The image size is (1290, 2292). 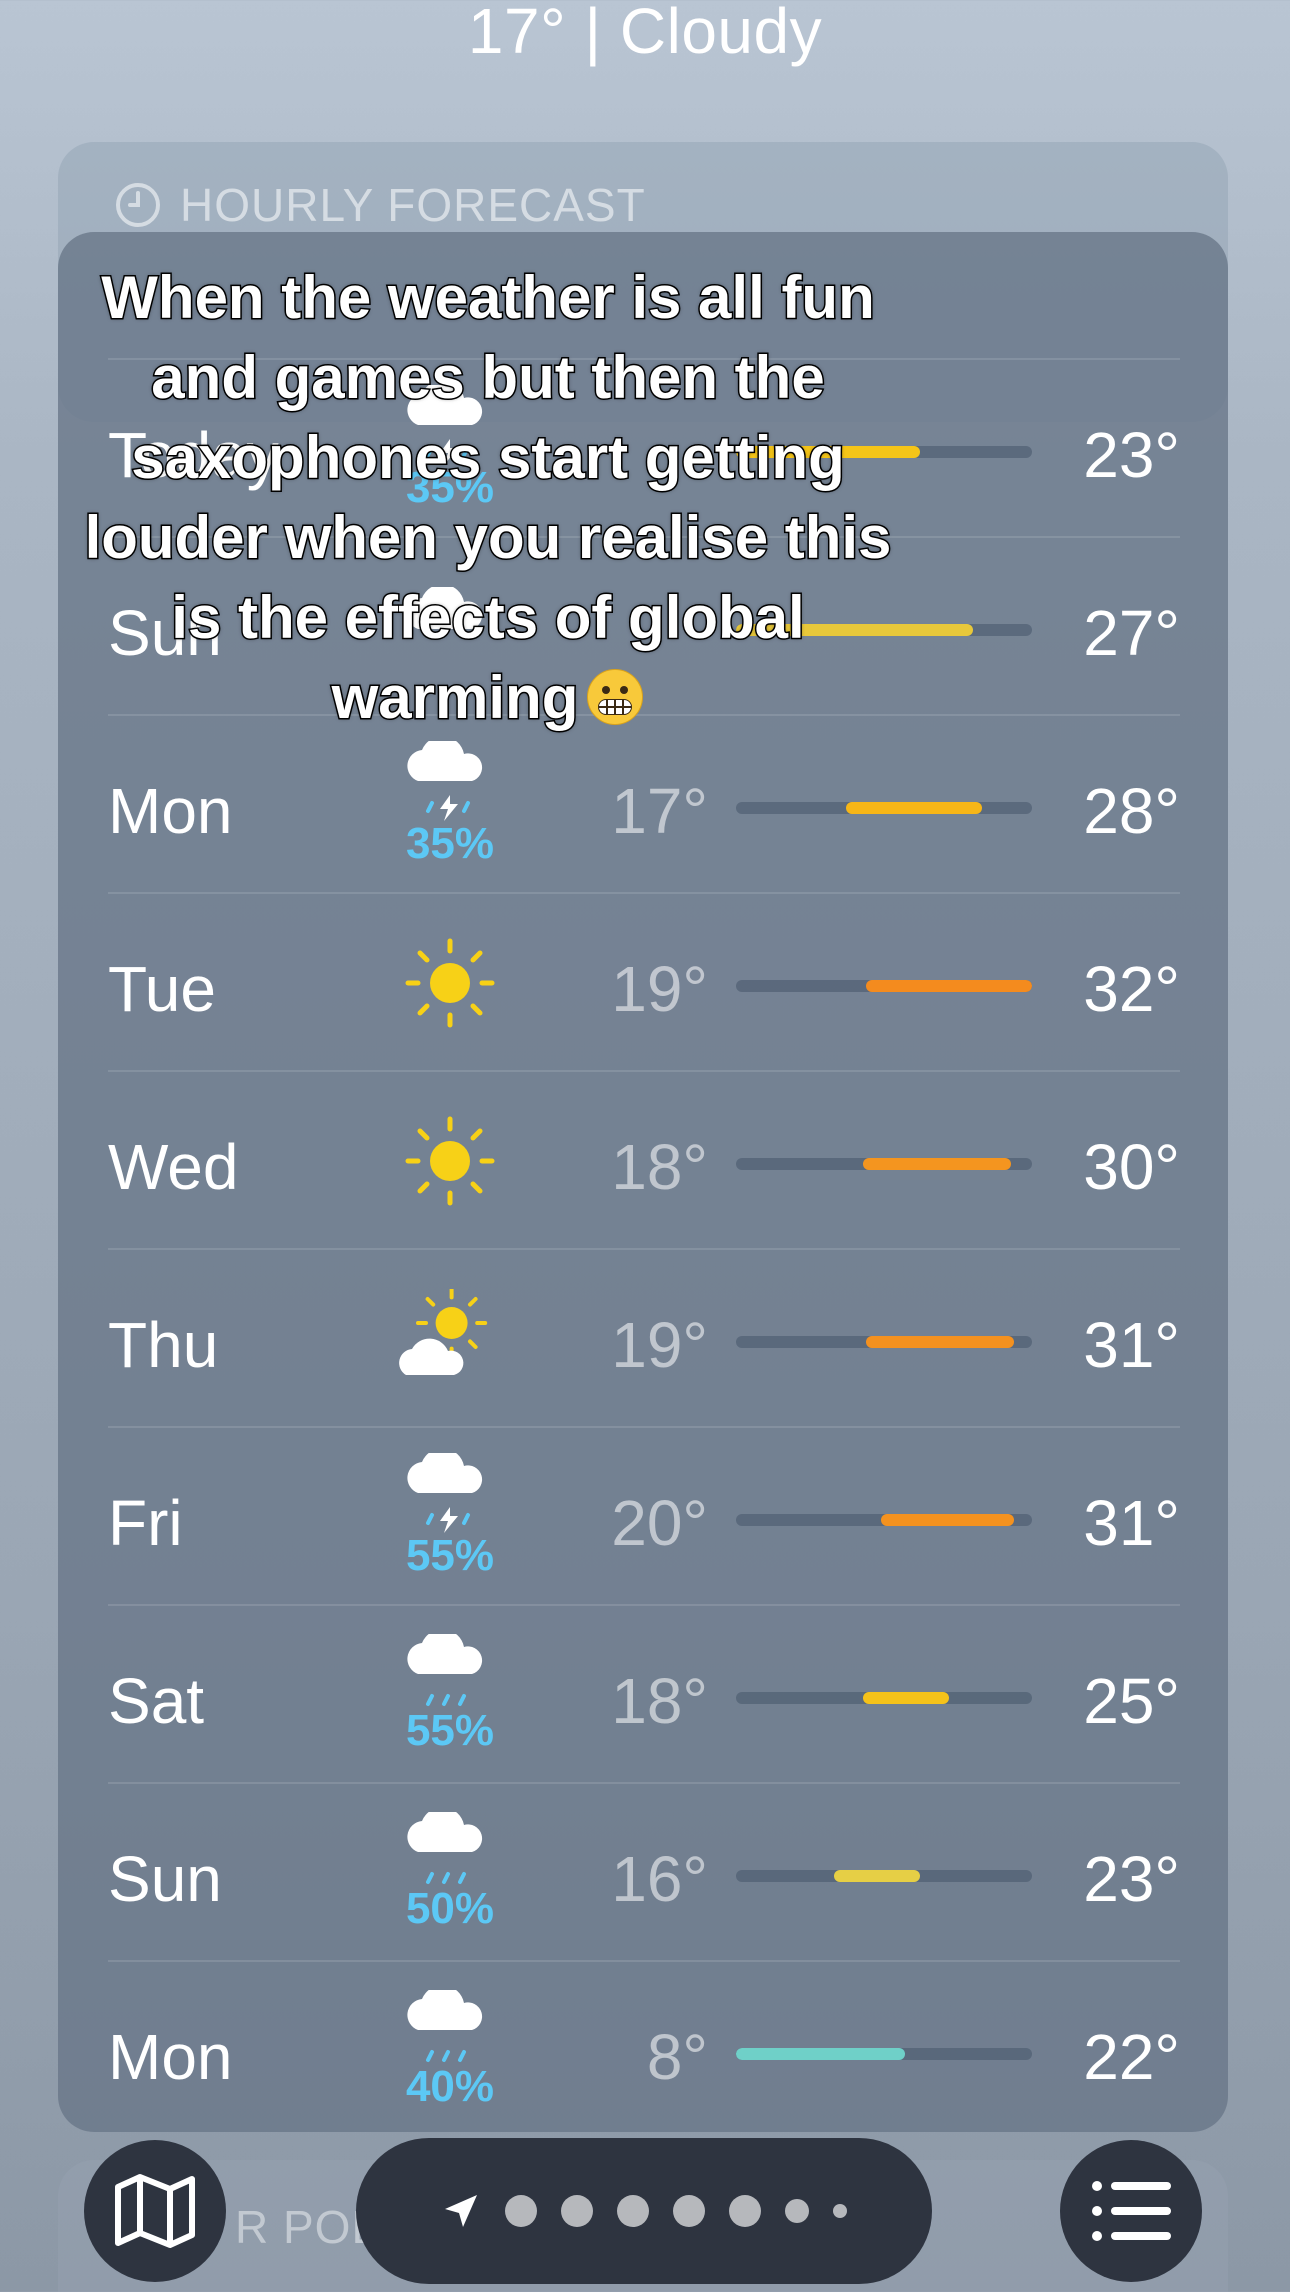 I want to click on daily-forecast-row: Sat 55% 18° 25°, so click(x=644, y=1693).